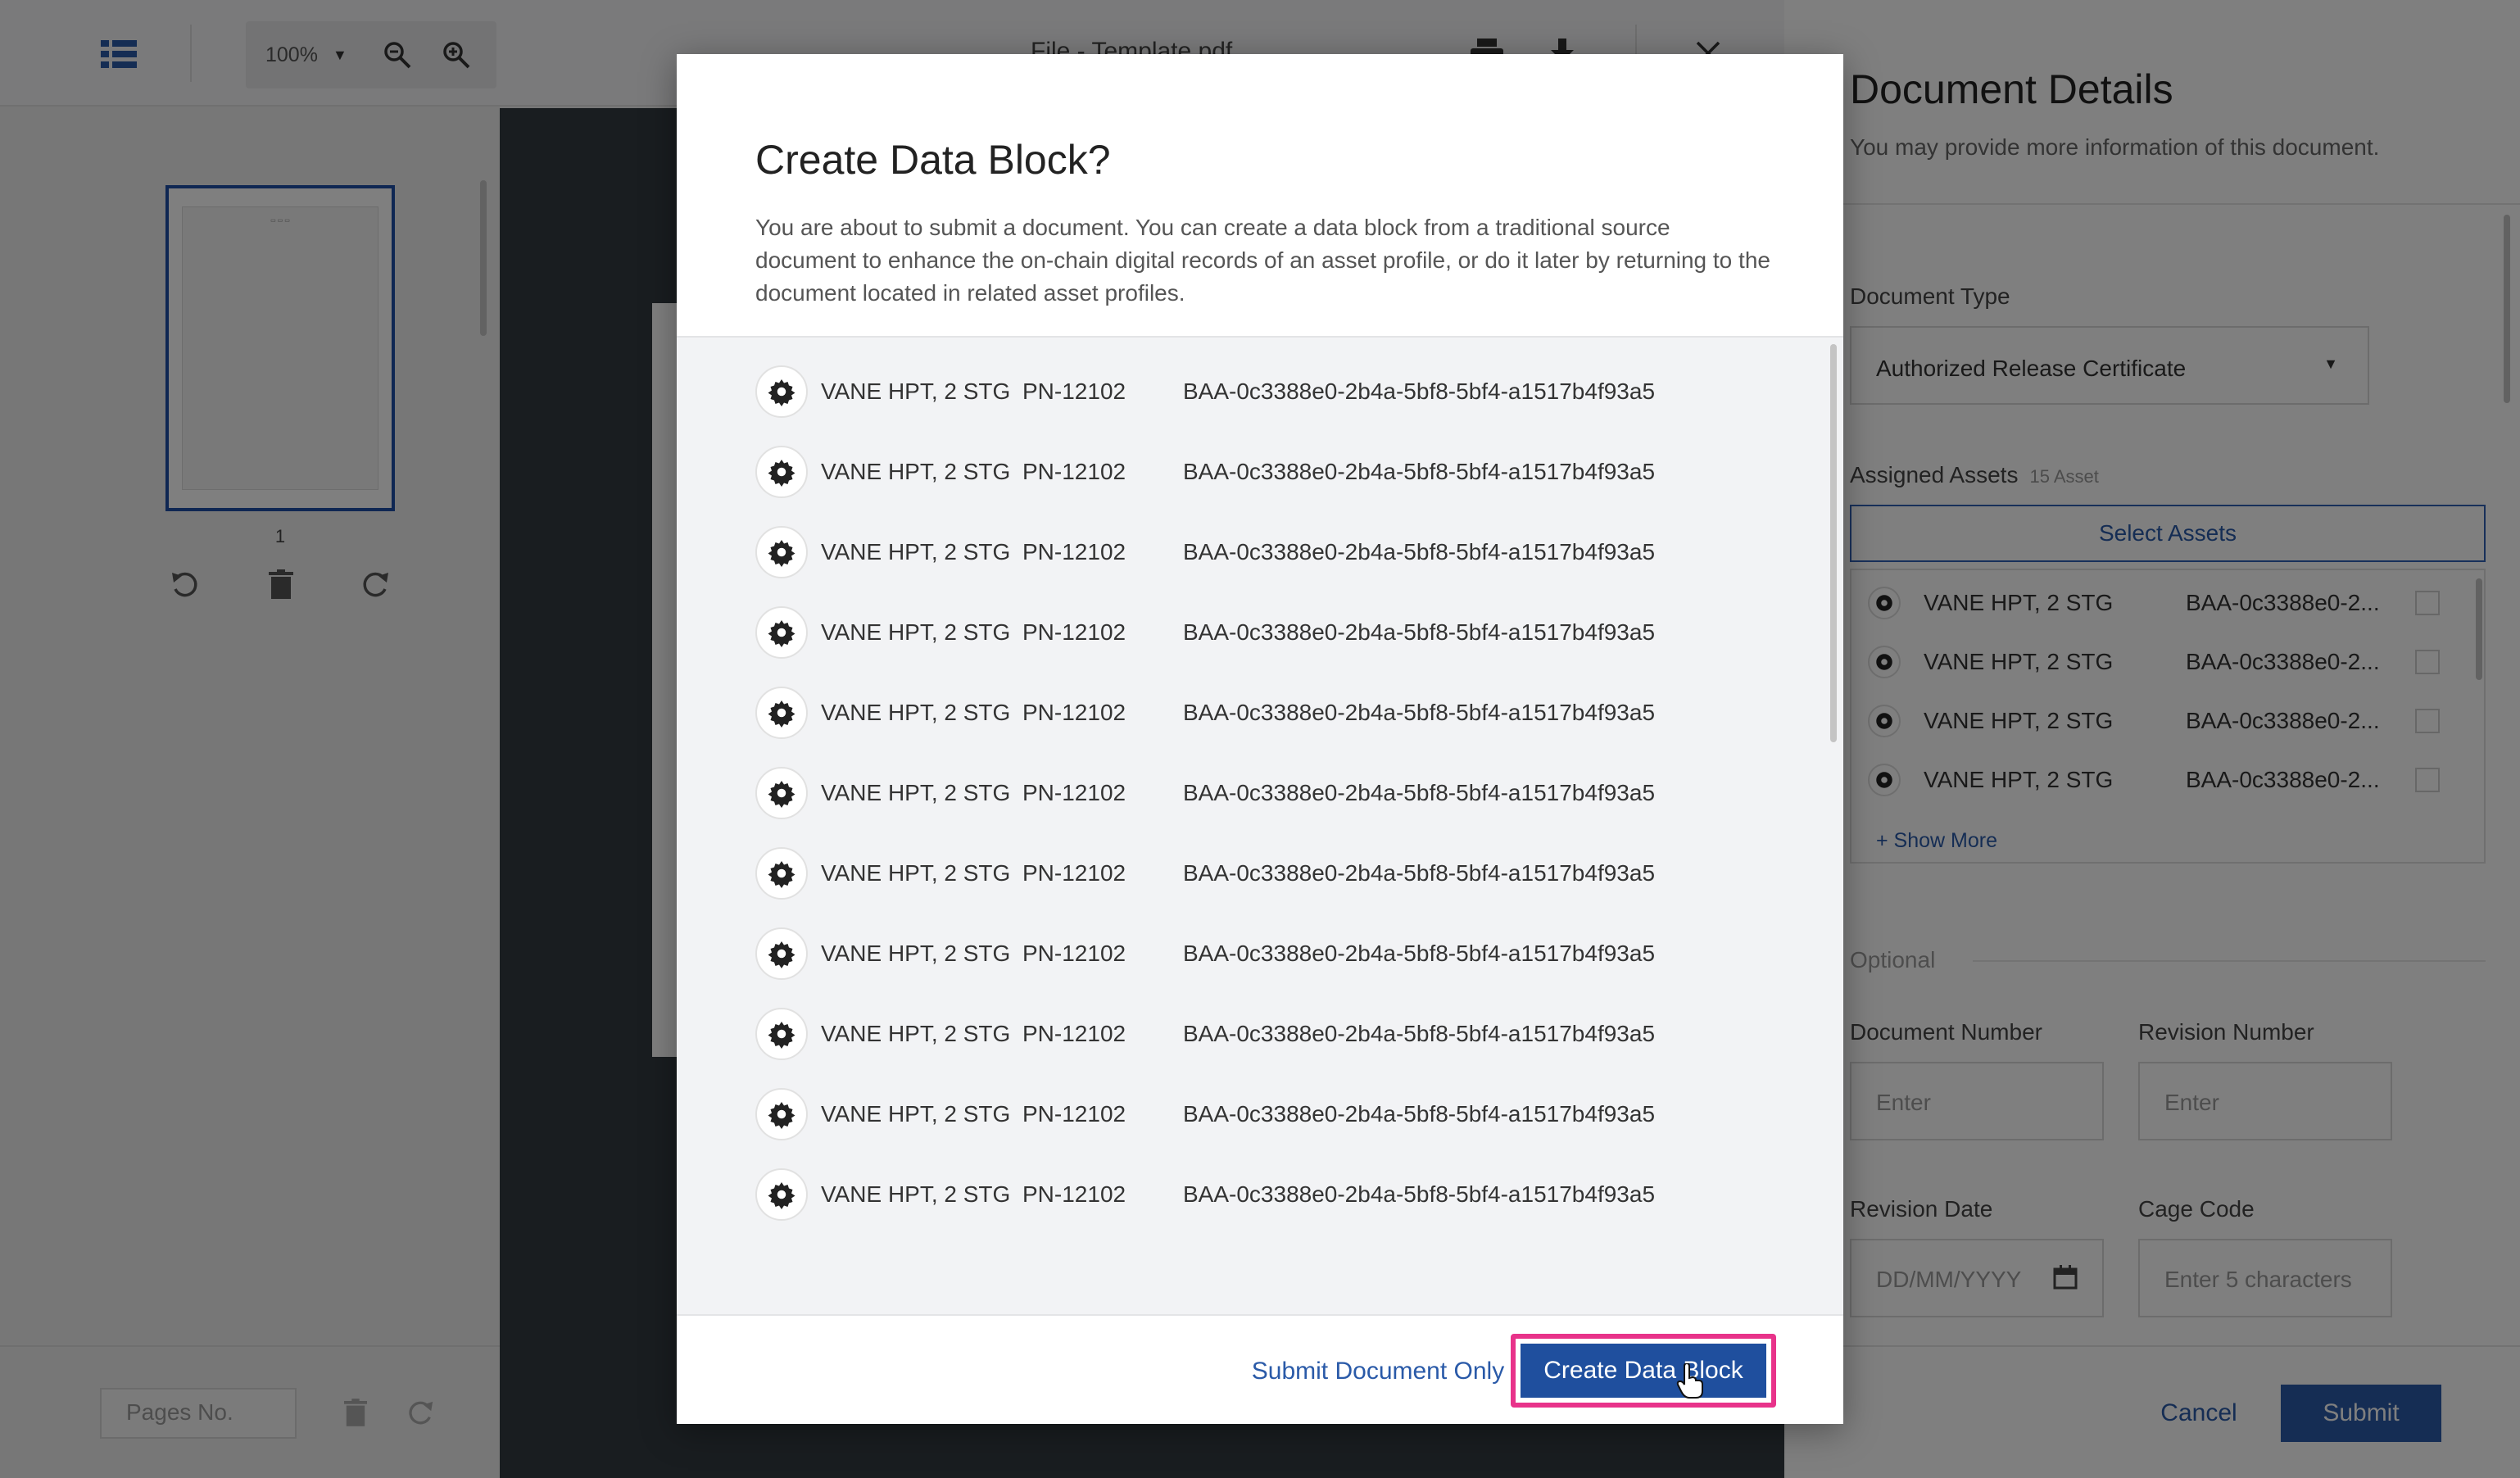 Image resolution: width=2520 pixels, height=1478 pixels. I want to click on cursor-hand-icon, so click(1692, 1383).